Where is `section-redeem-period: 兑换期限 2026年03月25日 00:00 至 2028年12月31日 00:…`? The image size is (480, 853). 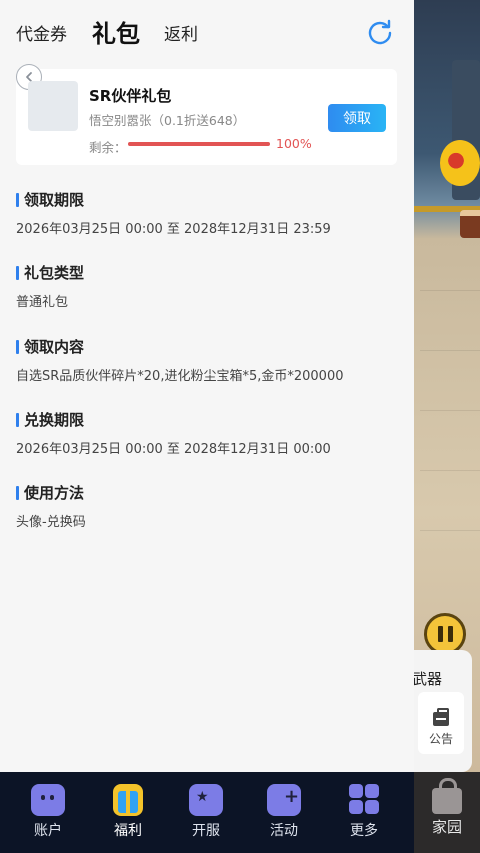 section-redeem-period: 兑换期限 2026年03月25日 00:00 至 2028年12月31日 00:… is located at coordinates (211, 433).